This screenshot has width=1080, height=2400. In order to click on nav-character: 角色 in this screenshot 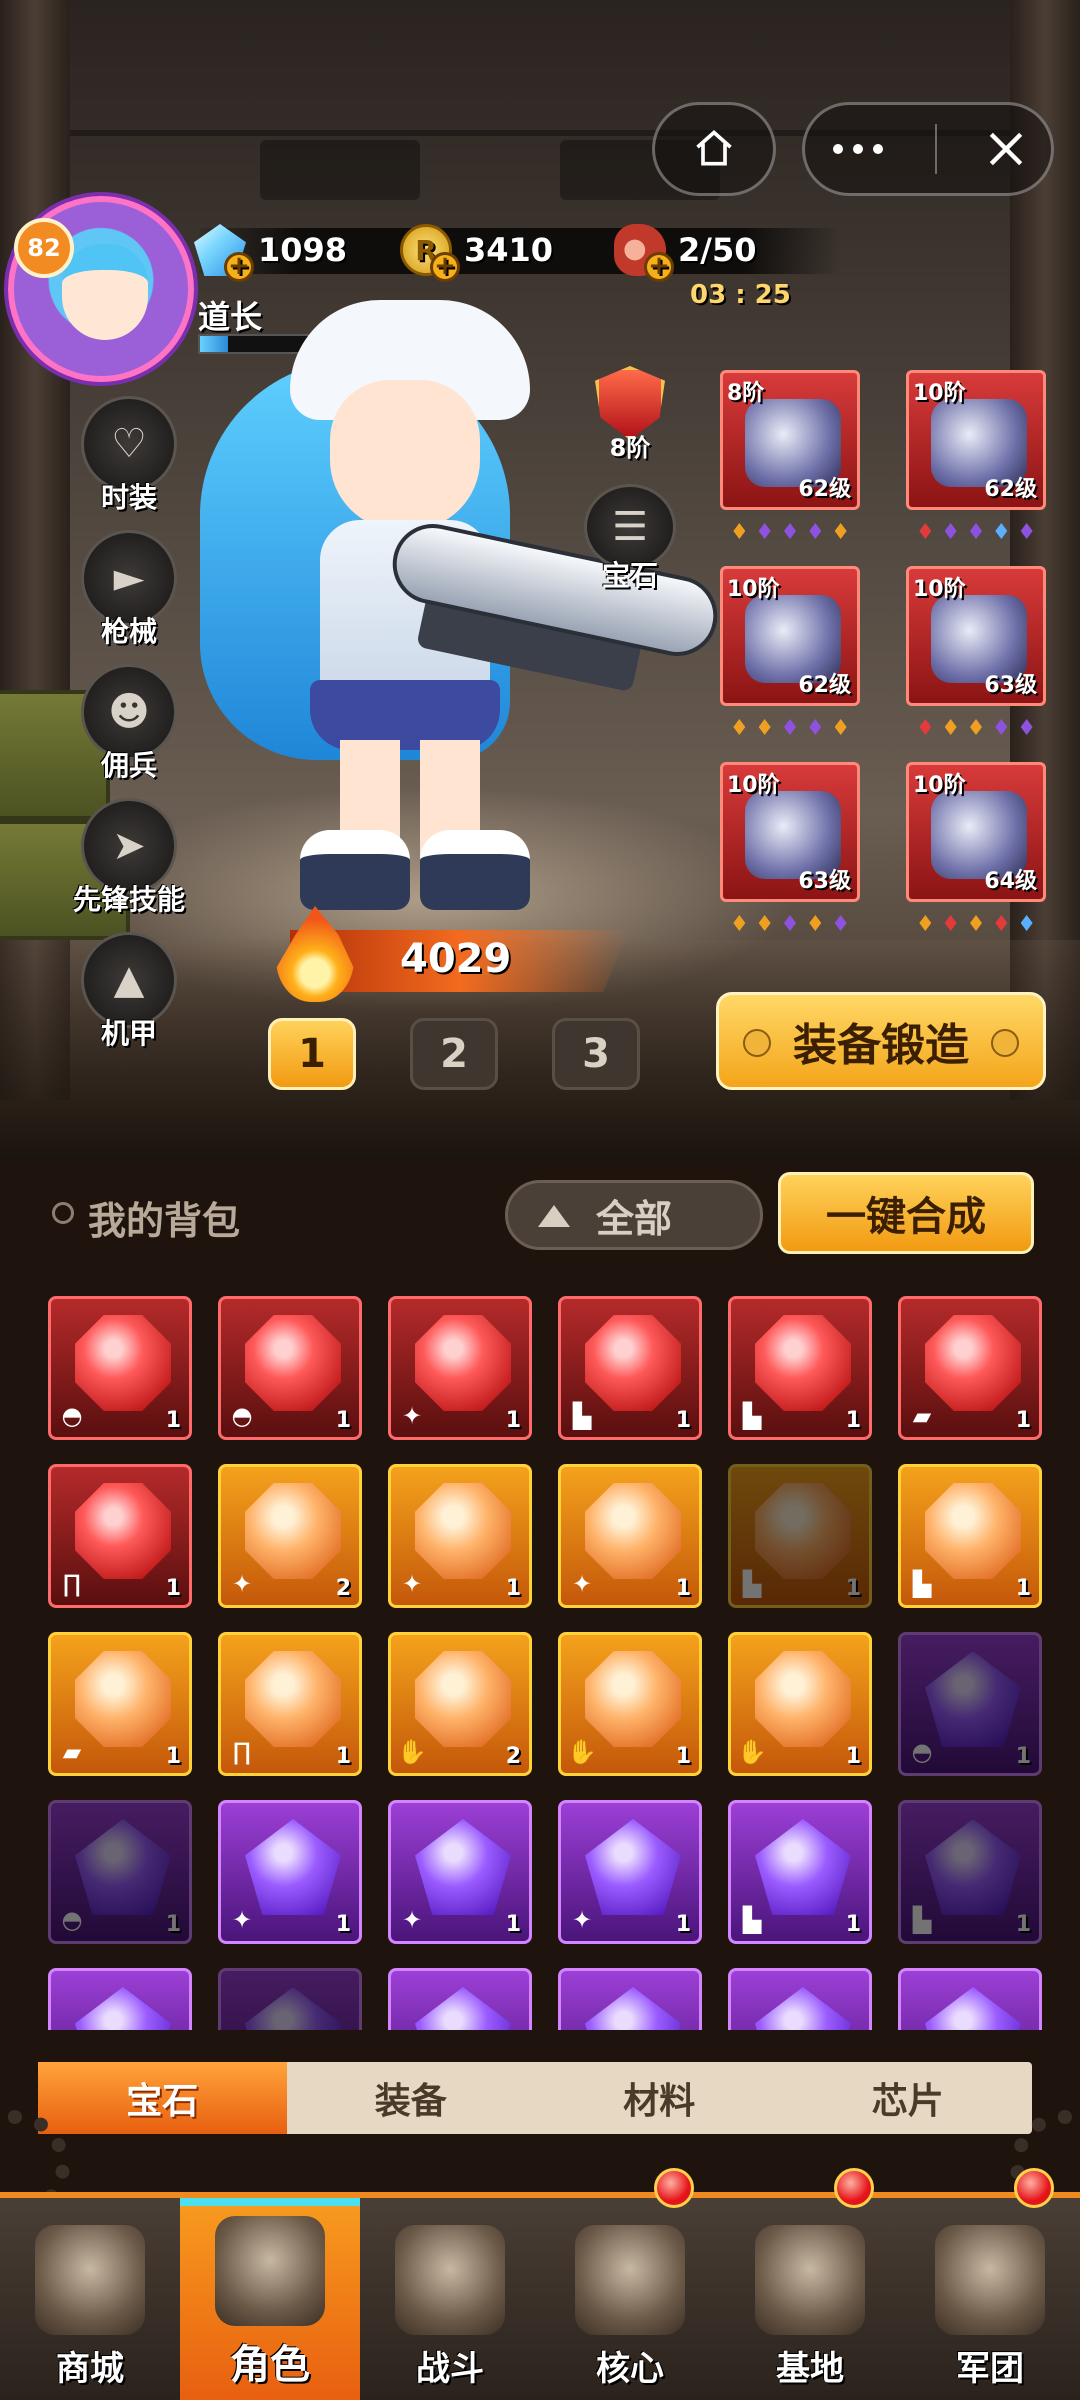, I will do `click(270, 2299)`.